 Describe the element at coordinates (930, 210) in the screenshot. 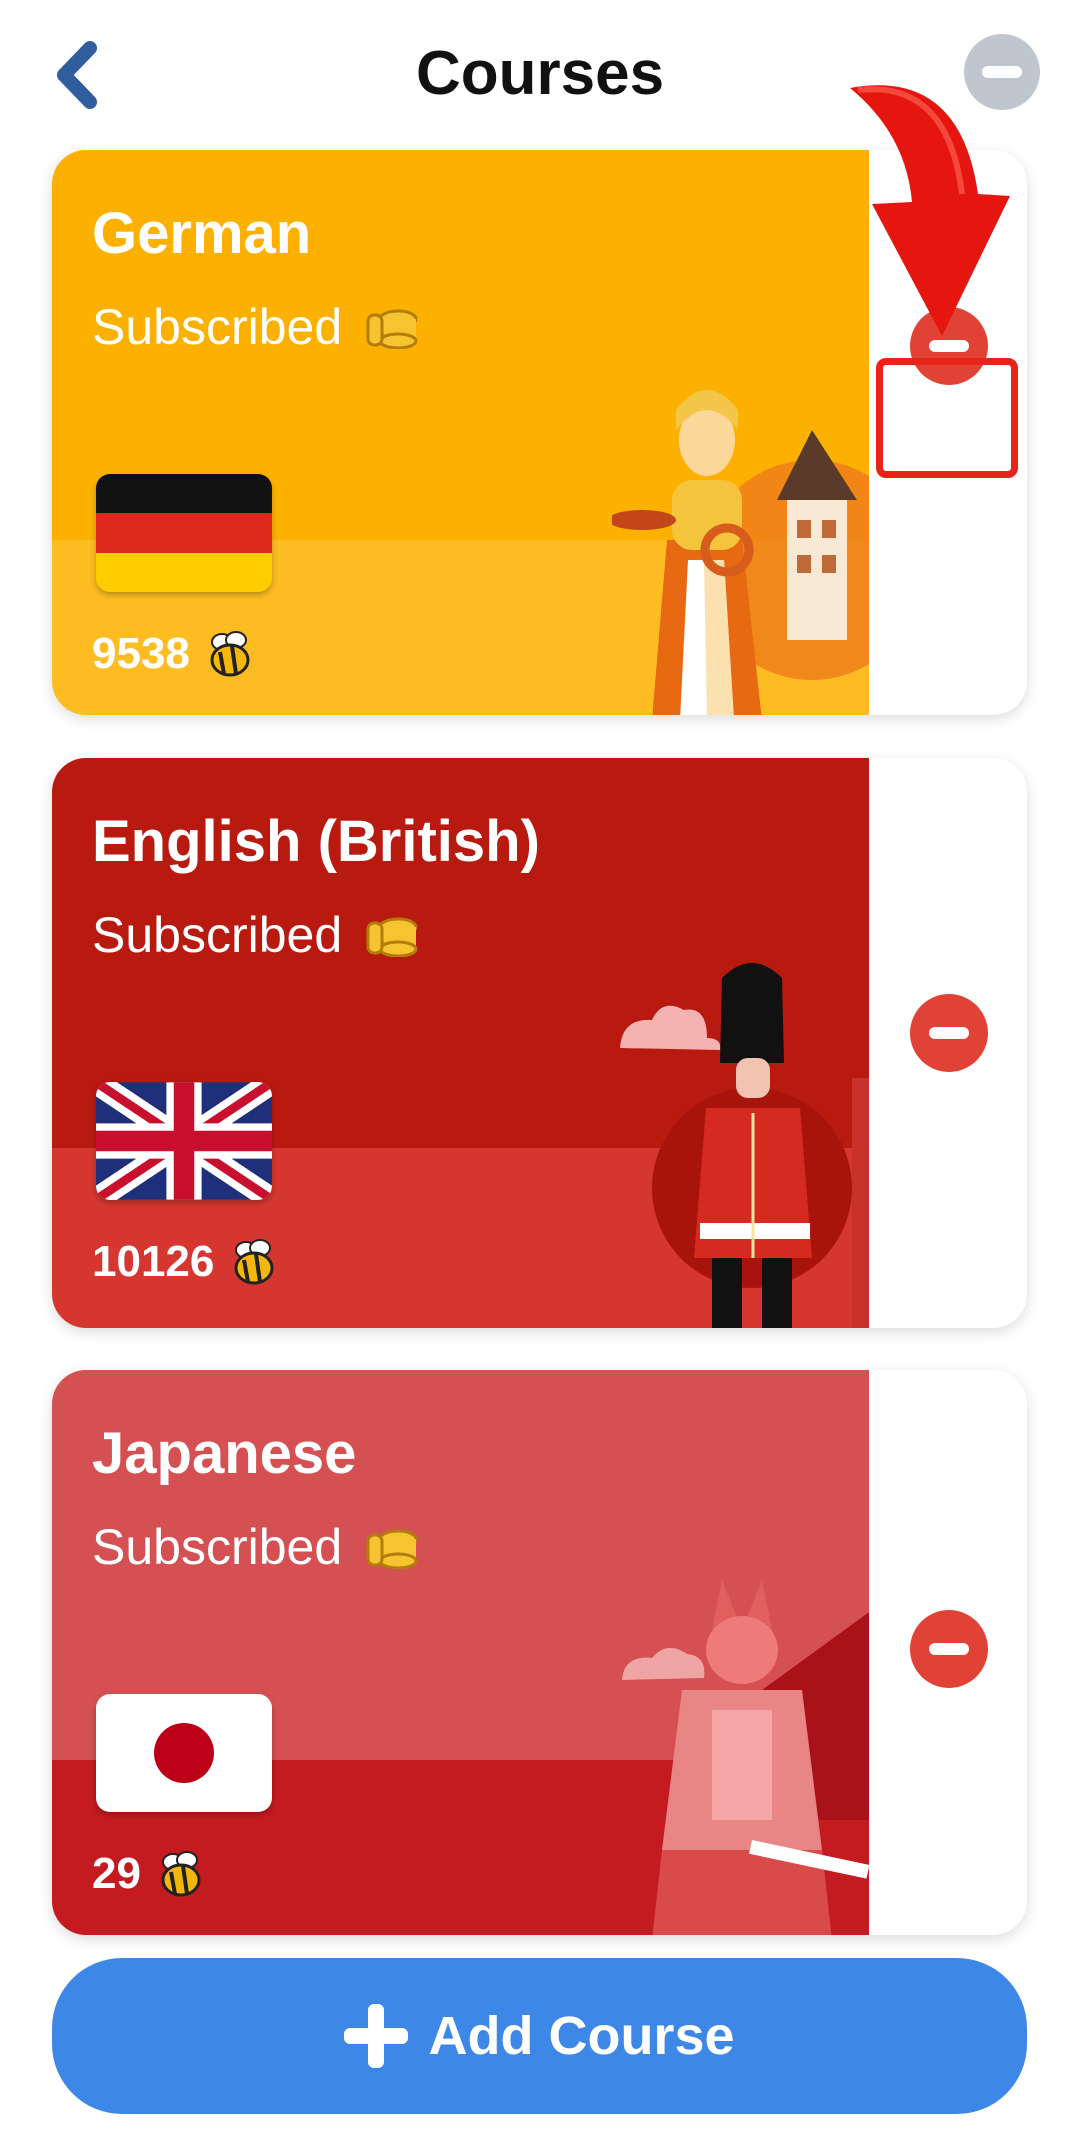

I see `red-arrow-annotation` at that location.